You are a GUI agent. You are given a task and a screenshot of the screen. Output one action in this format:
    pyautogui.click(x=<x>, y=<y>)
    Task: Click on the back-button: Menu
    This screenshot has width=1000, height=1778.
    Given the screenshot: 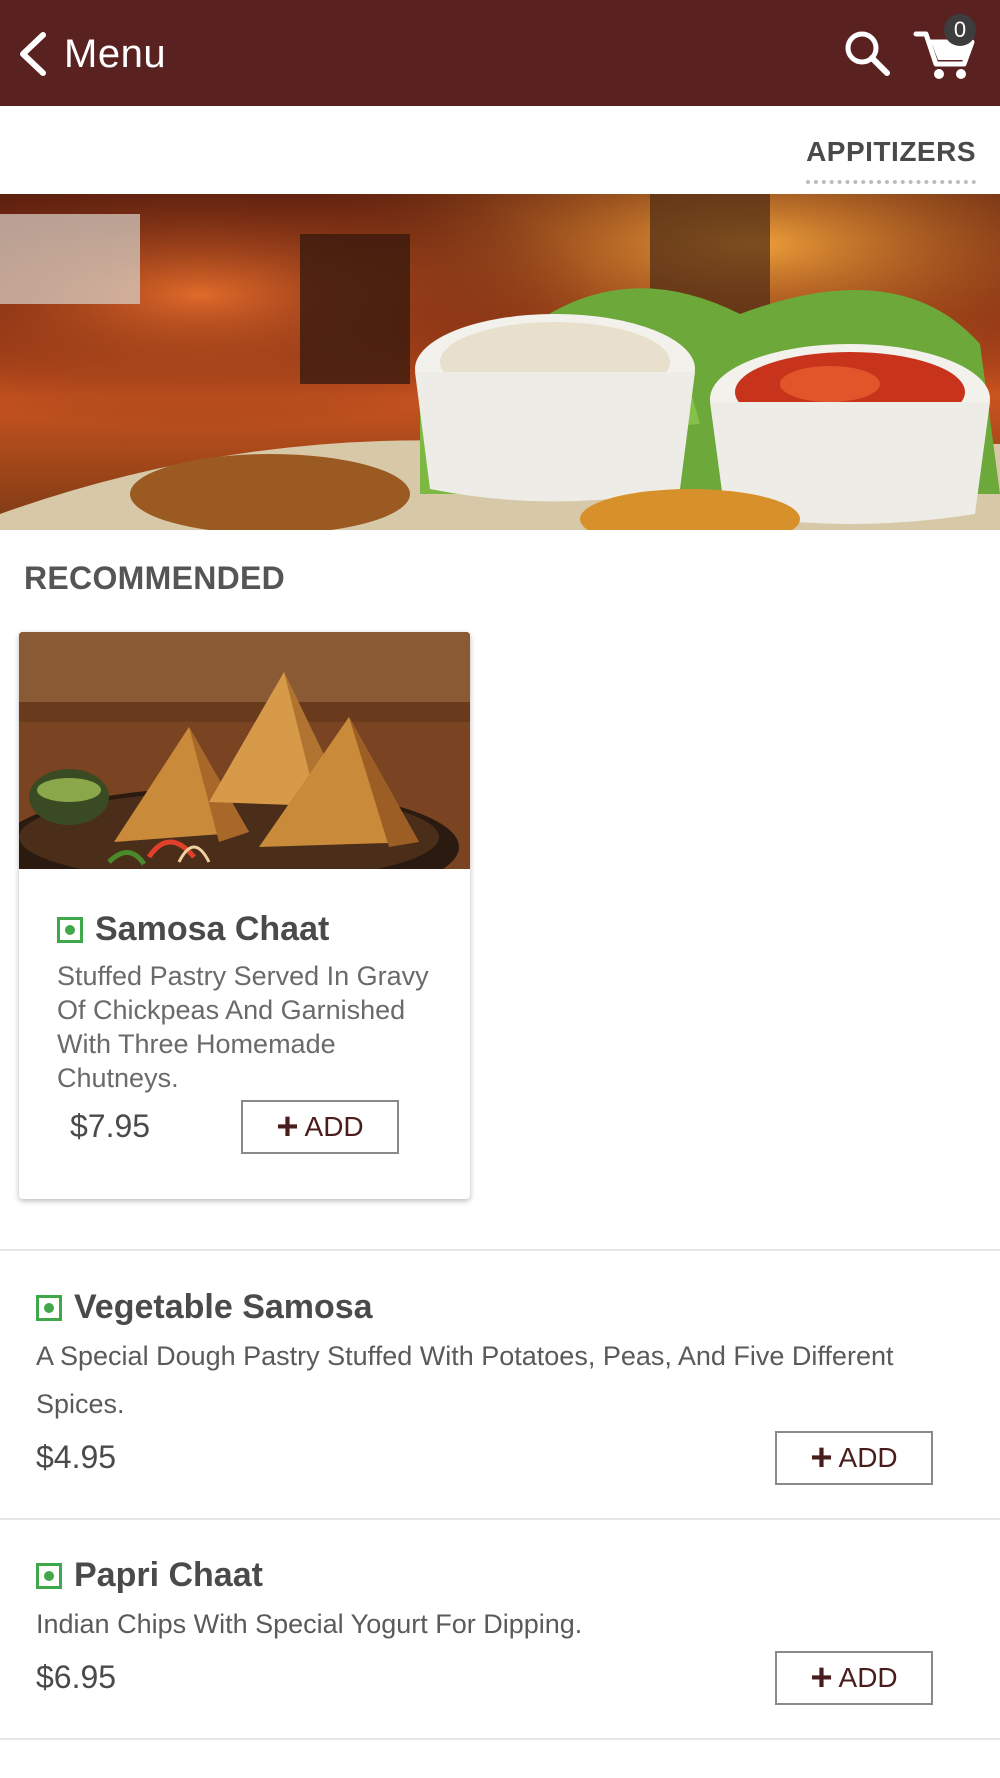 What is the action you would take?
    pyautogui.click(x=101, y=54)
    